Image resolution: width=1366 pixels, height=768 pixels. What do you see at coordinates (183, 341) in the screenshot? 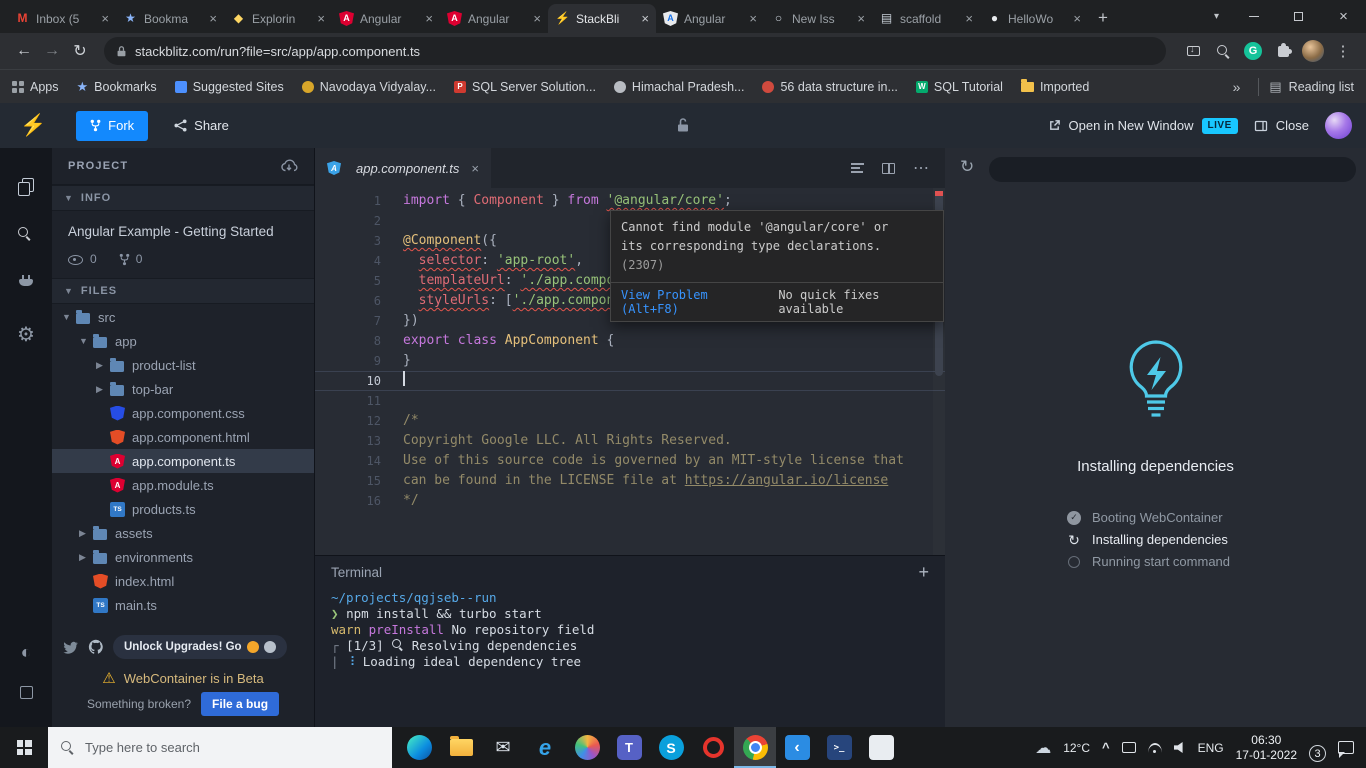
I see `tree-folder-row: ▼ app` at bounding box center [183, 341].